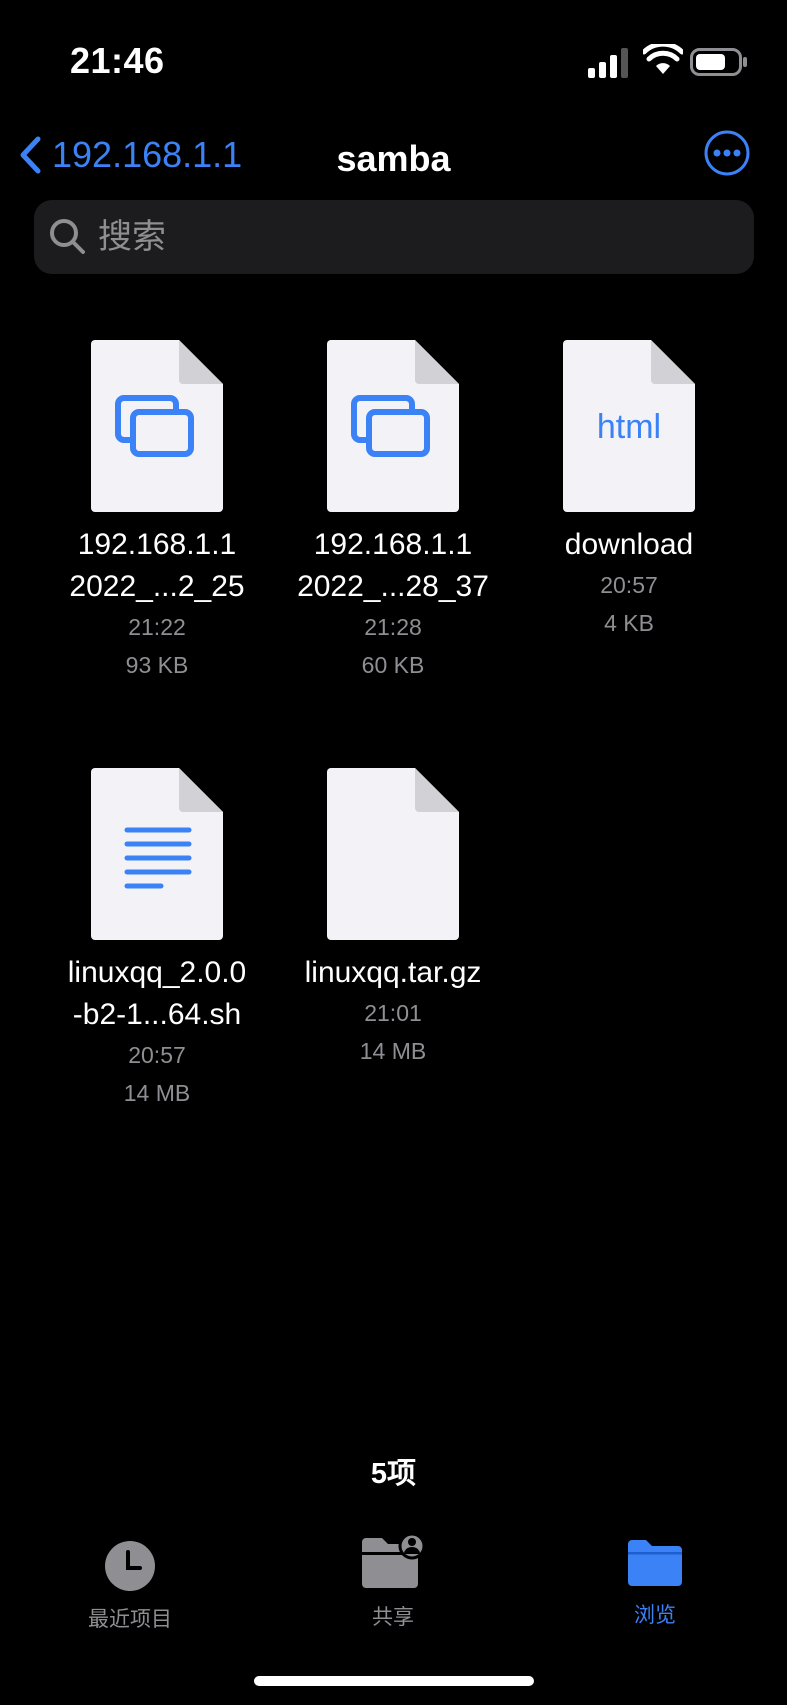 This screenshot has height=1705, width=787. What do you see at coordinates (157, 665) in the screenshot?
I see `file-size: 93 KB` at bounding box center [157, 665].